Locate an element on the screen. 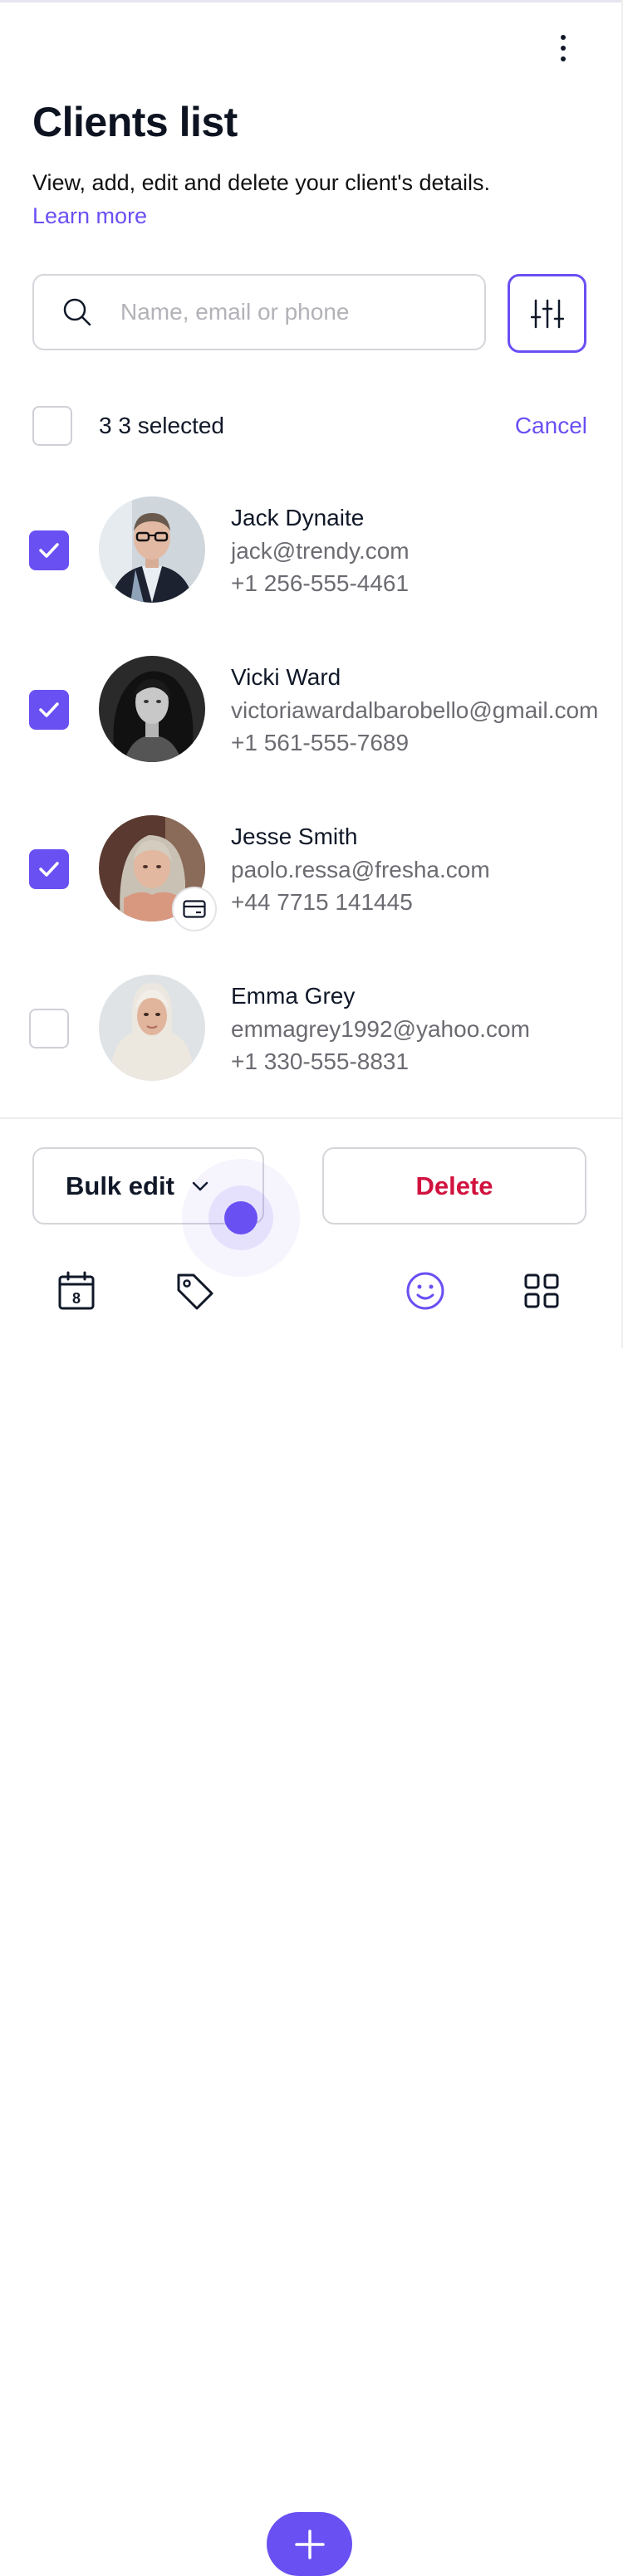  add-button is located at coordinates (309, 2544).